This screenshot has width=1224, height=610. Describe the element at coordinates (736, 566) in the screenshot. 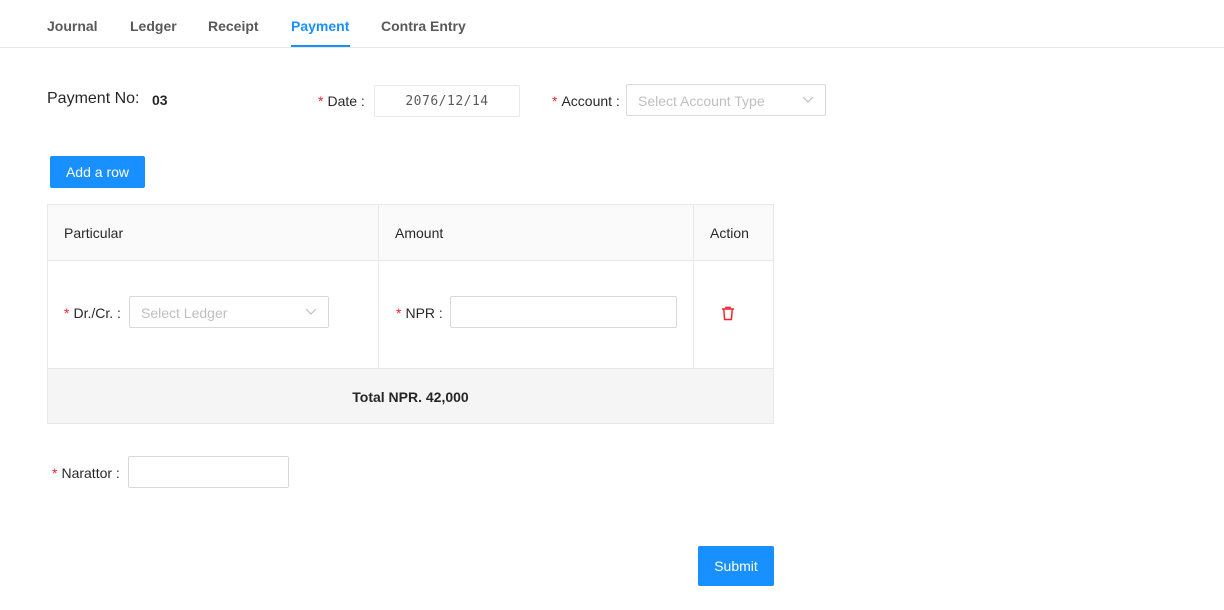

I see `submit-button: Submit` at that location.